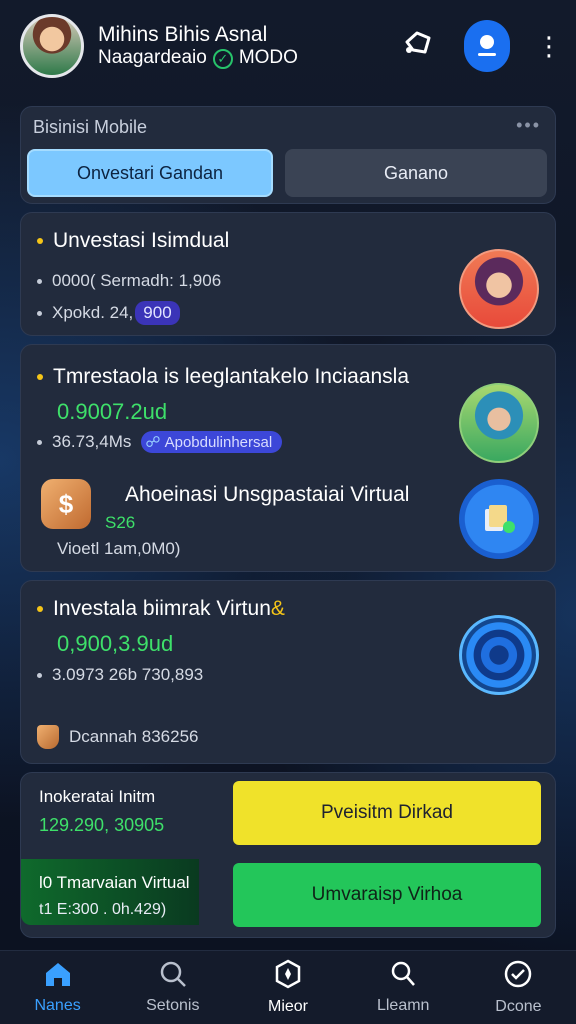 Image resolution: width=576 pixels, height=1024 pixels. What do you see at coordinates (93, 312) in the screenshot?
I see `card1-line2-text: Xpokd. 24,` at bounding box center [93, 312].